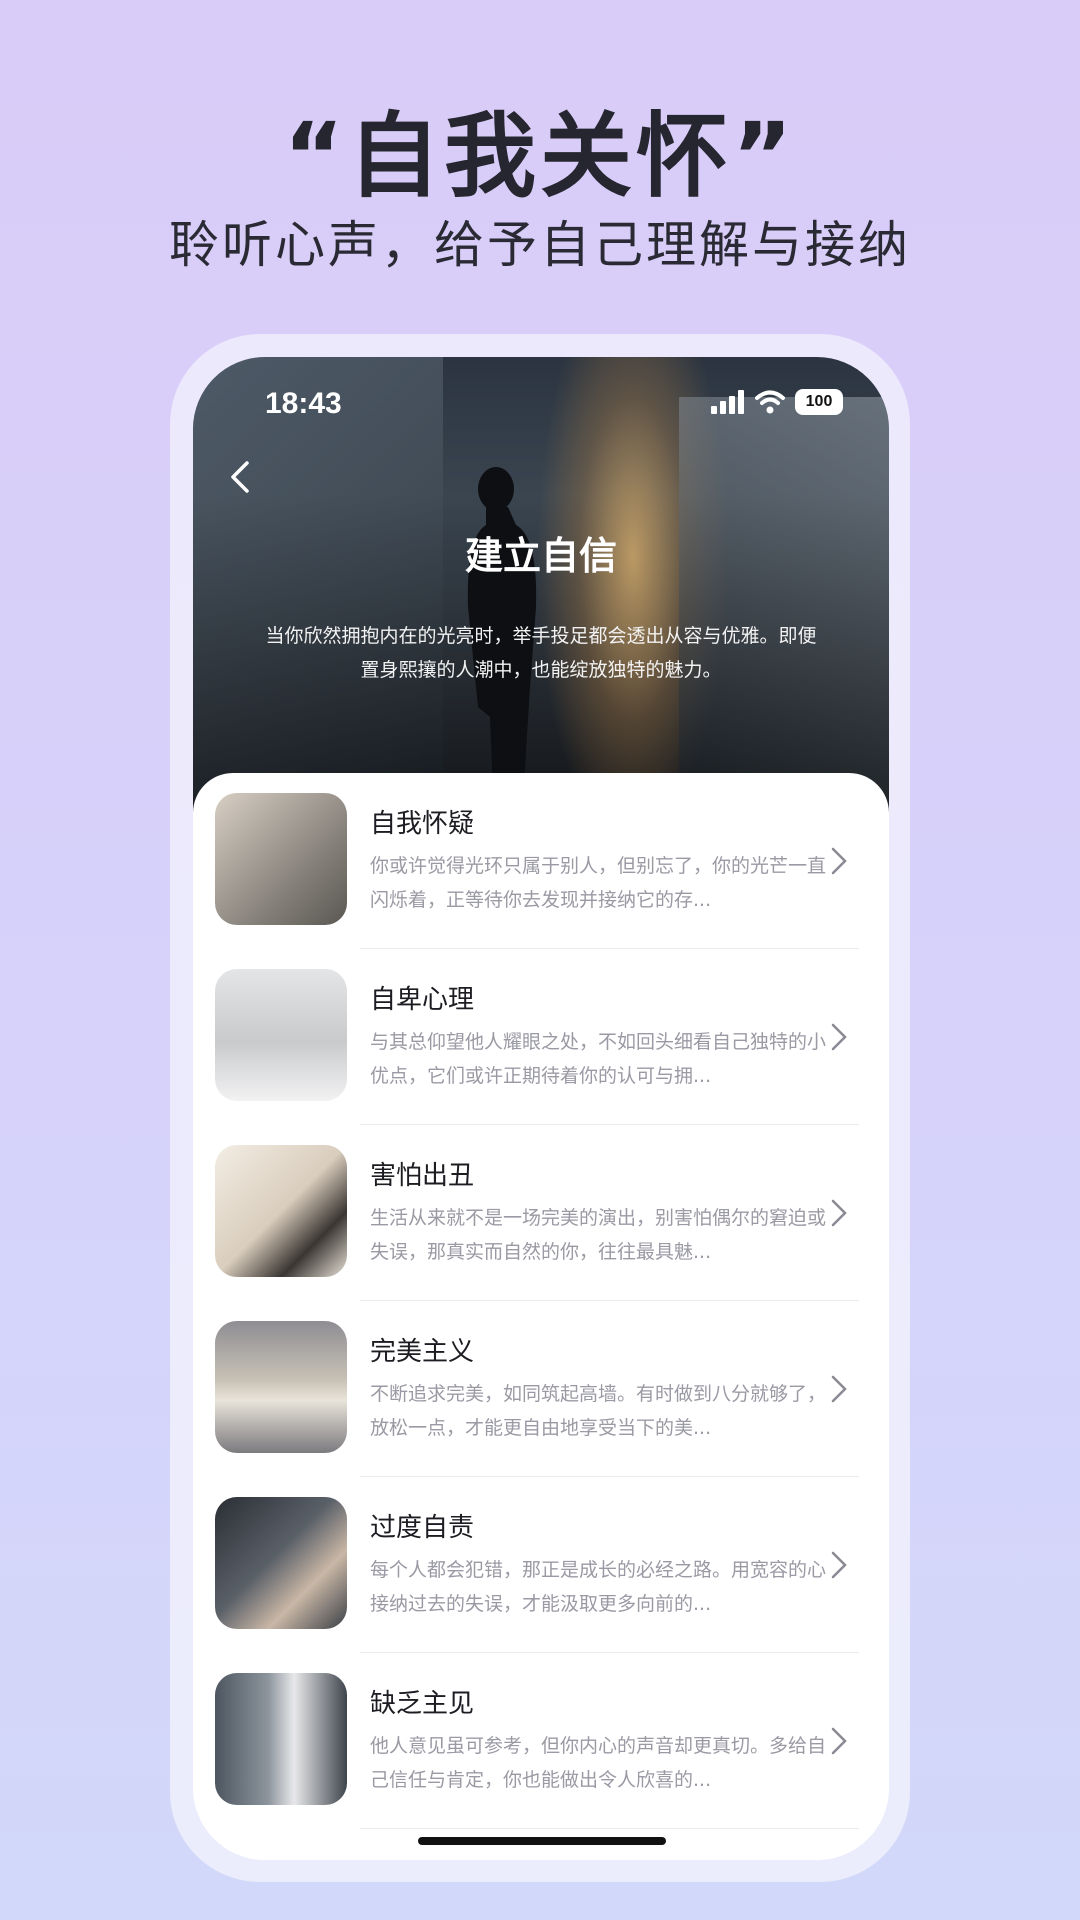 This screenshot has width=1080, height=1920. What do you see at coordinates (819, 402) in the screenshot?
I see `battery-icon: 100` at bounding box center [819, 402].